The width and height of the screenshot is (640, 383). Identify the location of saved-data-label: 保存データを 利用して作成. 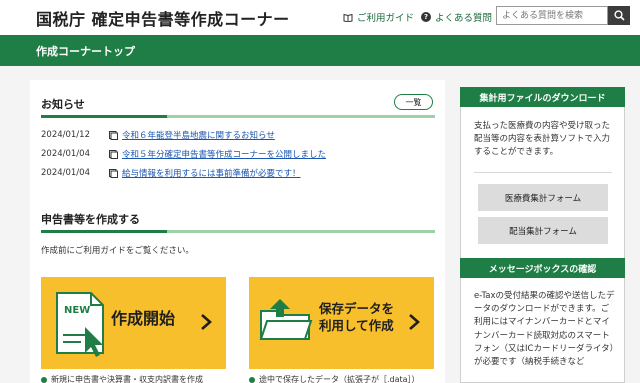
(356, 318).